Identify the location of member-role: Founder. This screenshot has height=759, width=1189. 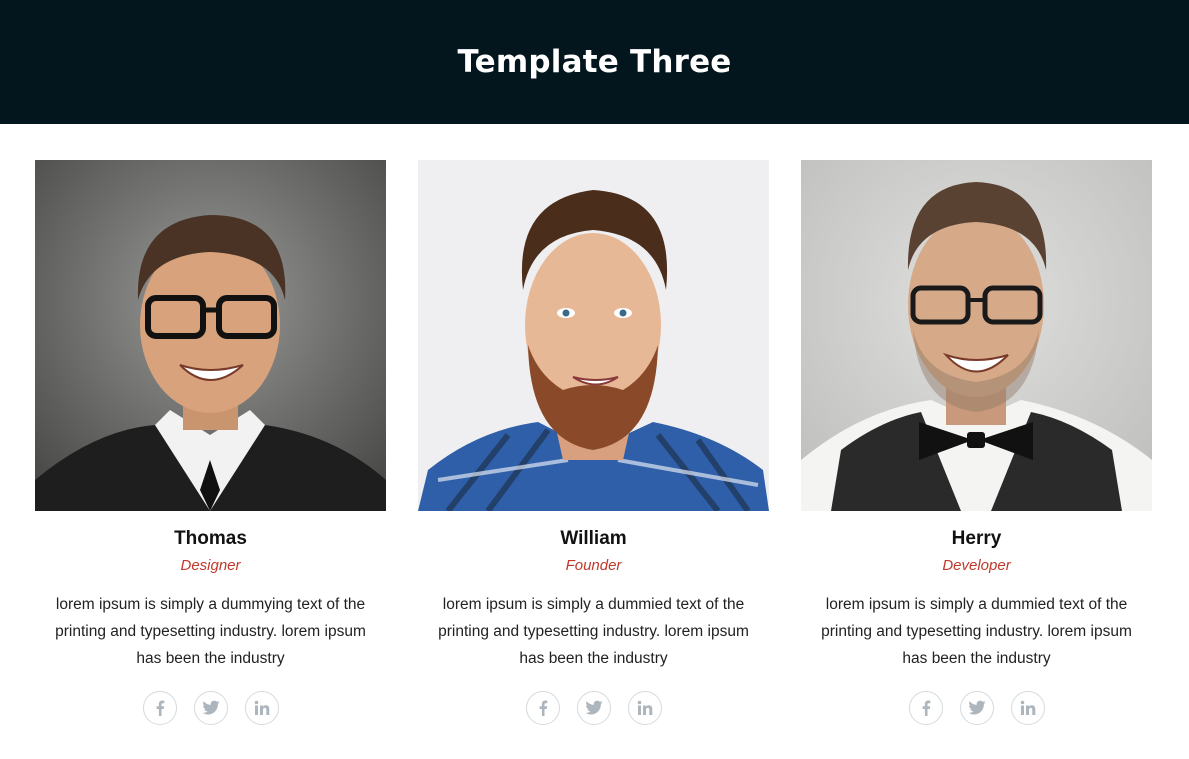
(593, 565).